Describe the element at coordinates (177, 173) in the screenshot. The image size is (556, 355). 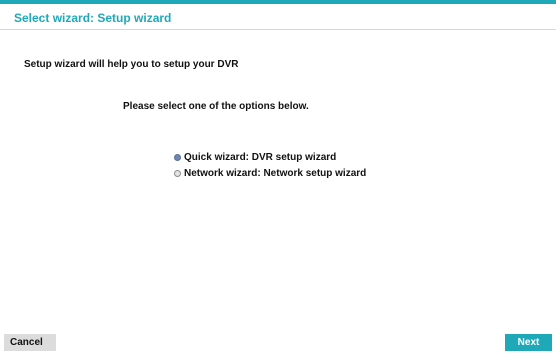
I see `network-wizard-radio` at that location.